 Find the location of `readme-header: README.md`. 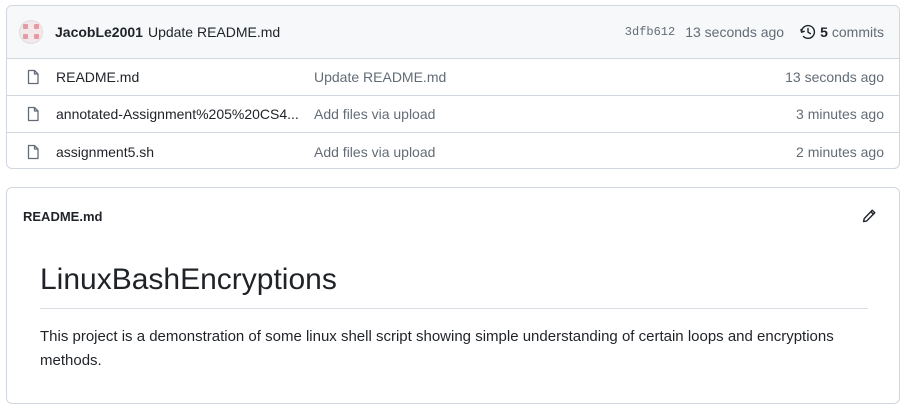

readme-header: README.md is located at coordinates (453, 216).